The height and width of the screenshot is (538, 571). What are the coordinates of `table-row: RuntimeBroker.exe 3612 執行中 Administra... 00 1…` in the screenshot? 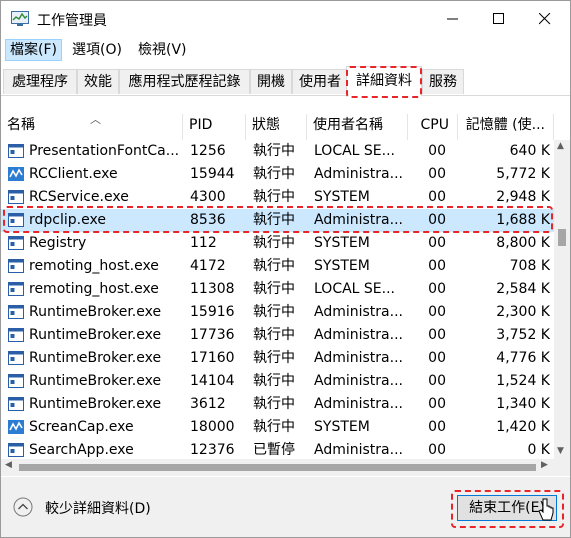 It's located at (277, 404).